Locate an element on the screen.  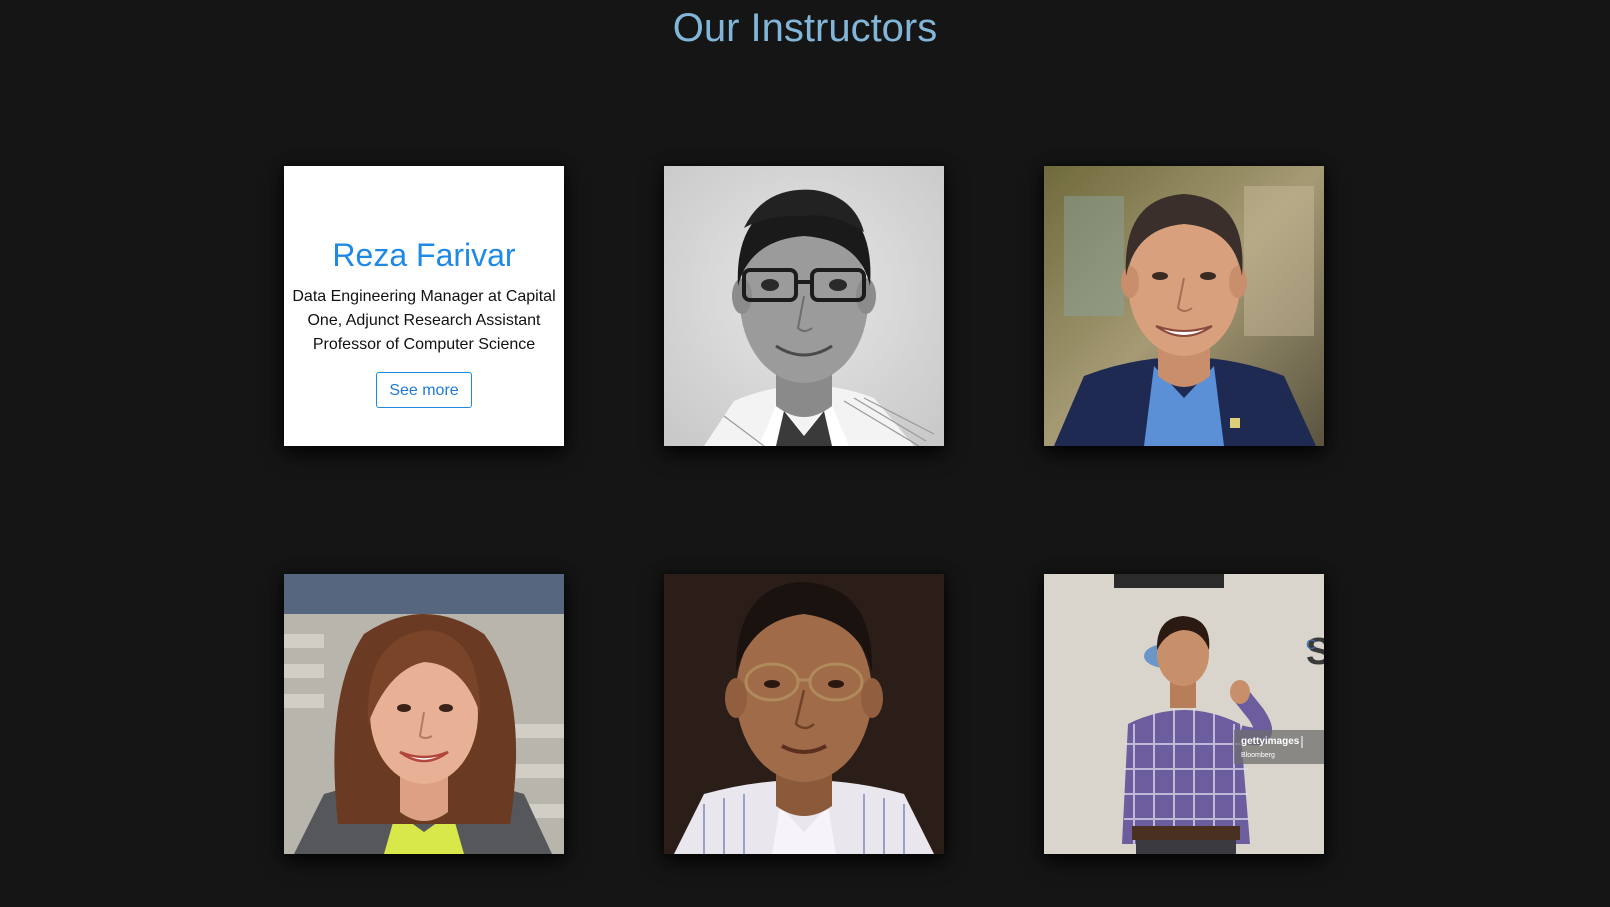
instructor-name: Reza Farivar is located at coordinates (424, 255).